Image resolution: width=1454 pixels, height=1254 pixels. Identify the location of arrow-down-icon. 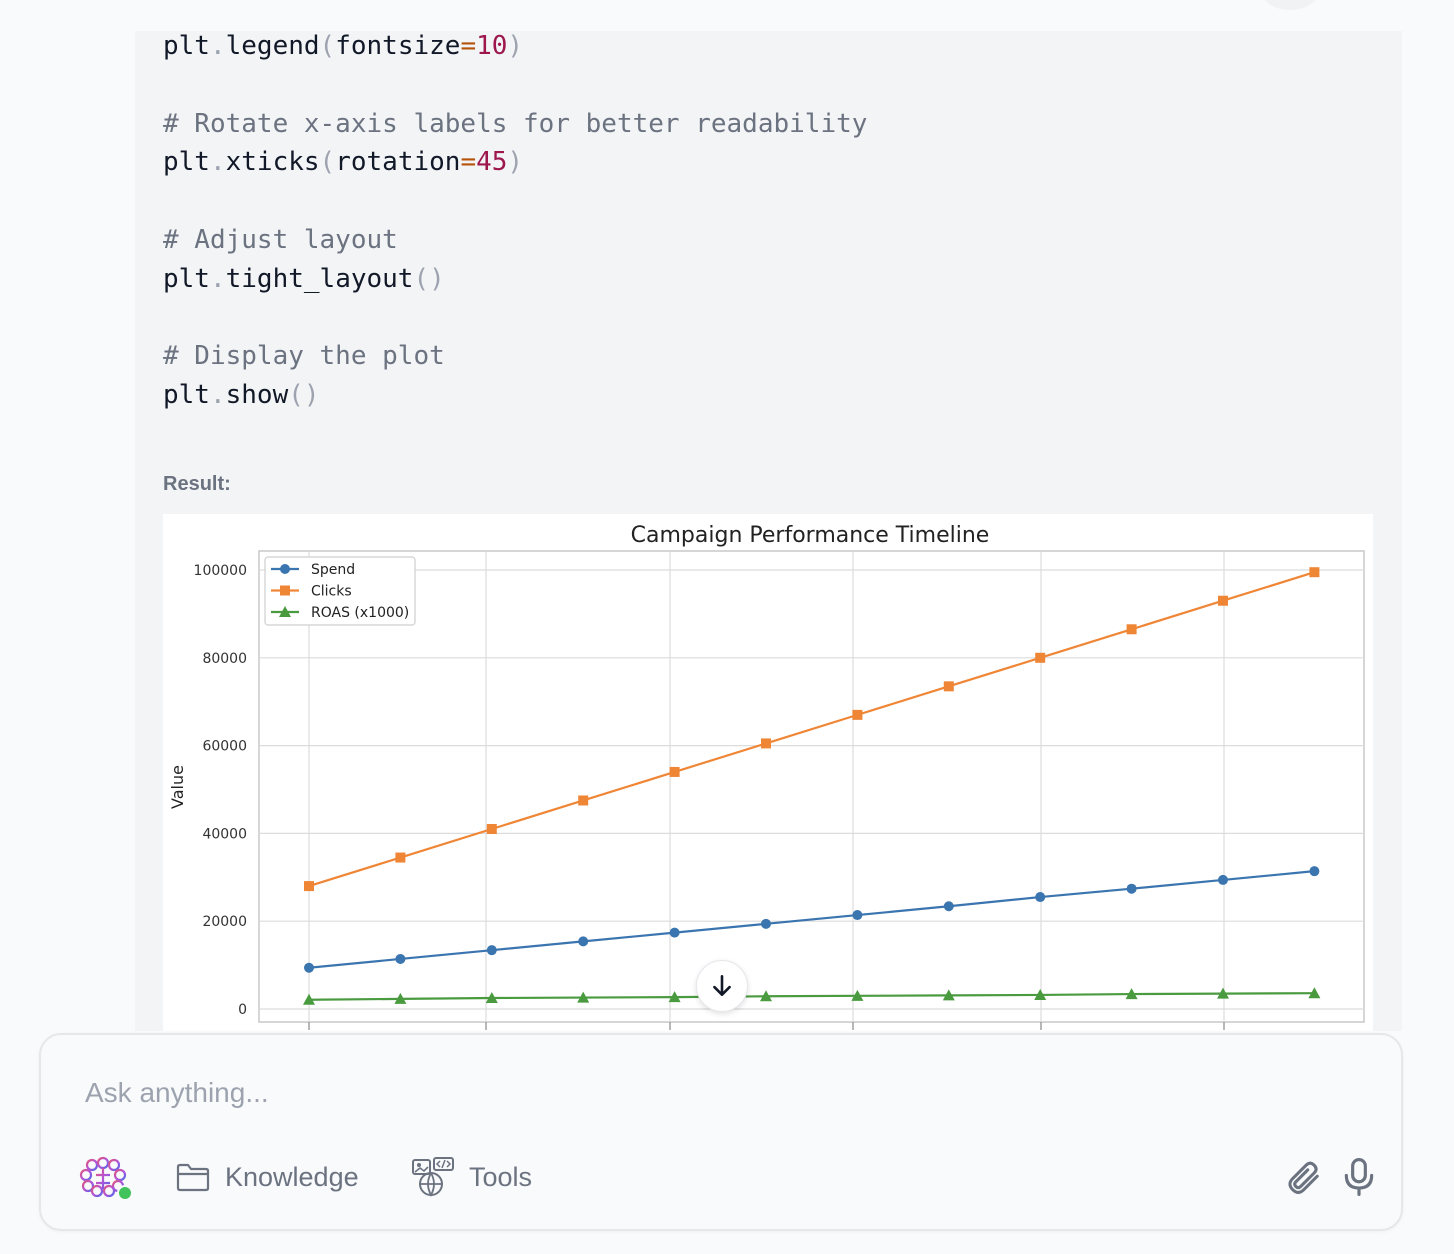
(722, 985).